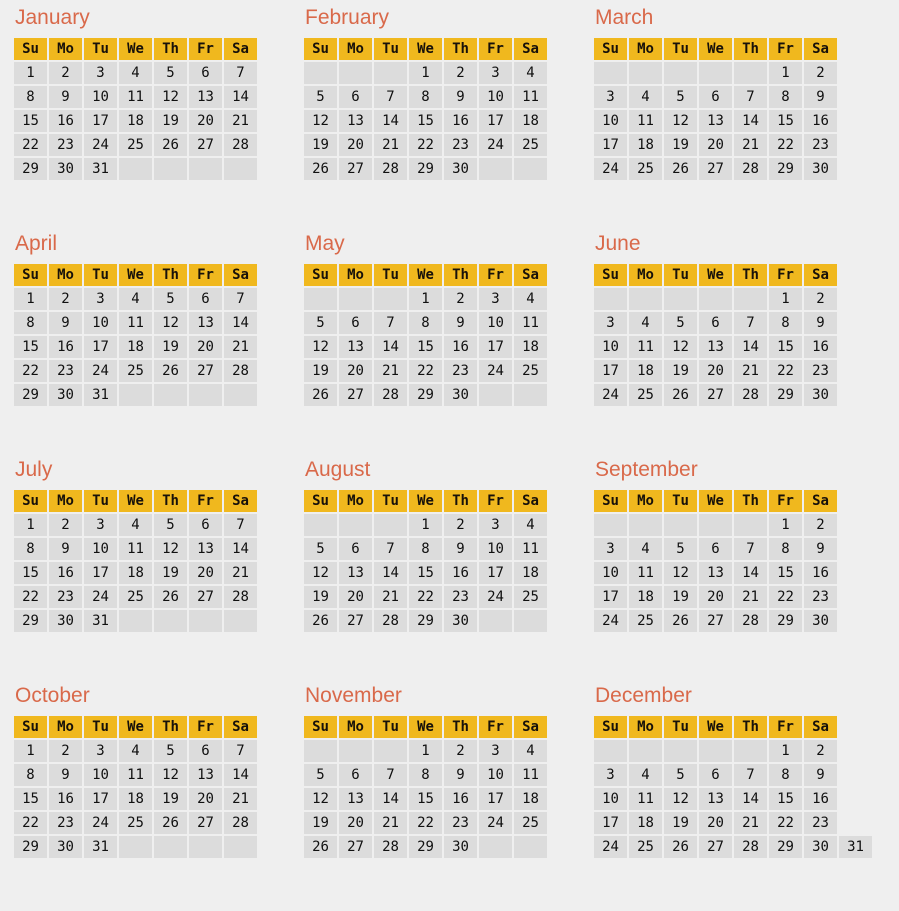 The image size is (899, 911). What do you see at coordinates (820, 597) in the screenshot?
I see `day-cell: 23` at bounding box center [820, 597].